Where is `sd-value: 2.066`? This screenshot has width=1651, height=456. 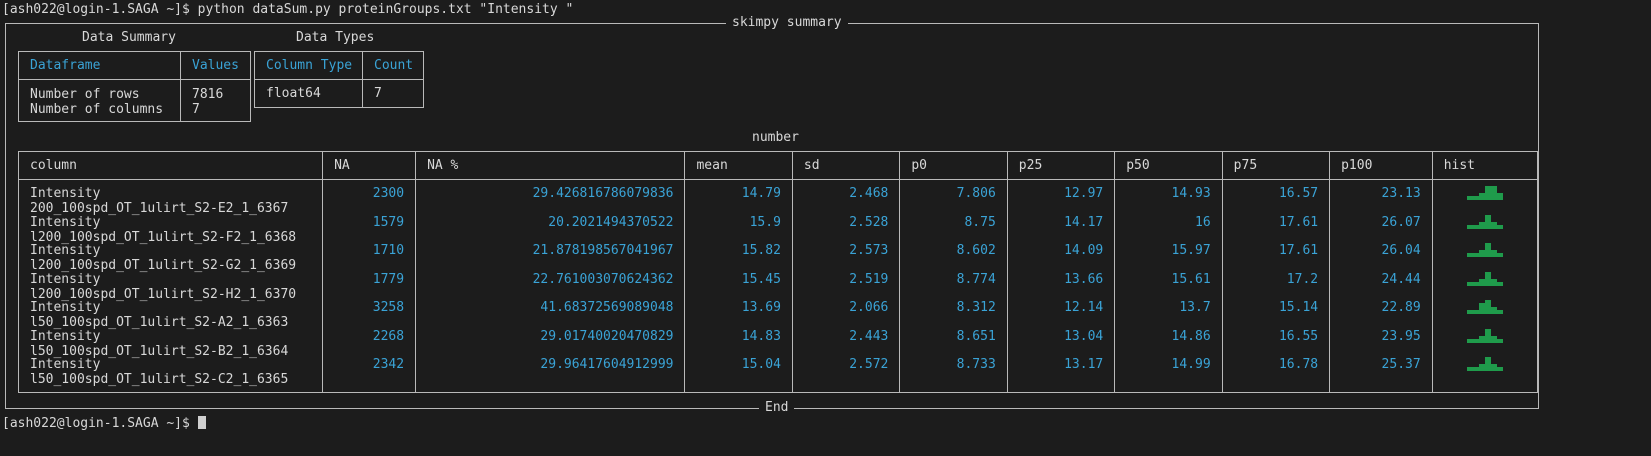
sd-value: 2.066 is located at coordinates (869, 307).